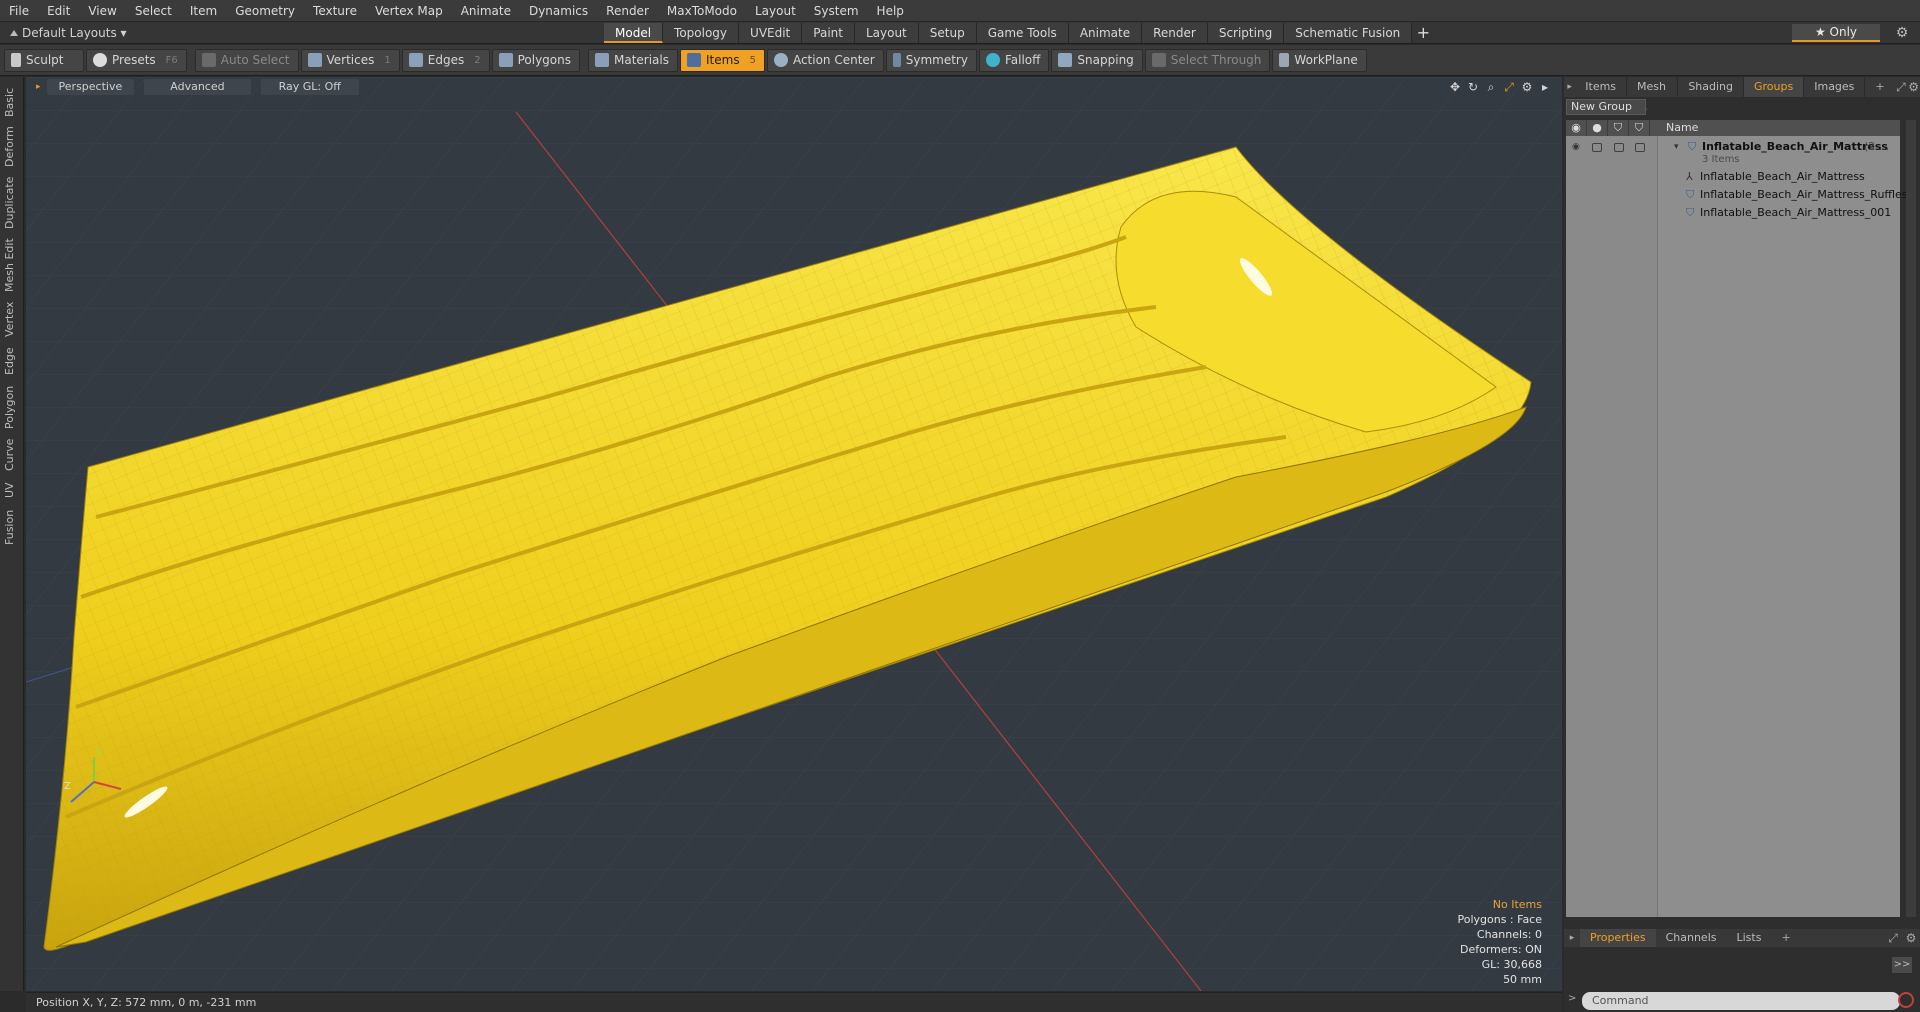 The image size is (1920, 1012). What do you see at coordinates (1836, 33) in the screenshot?
I see `only-toggle-button: ★ Only` at bounding box center [1836, 33].